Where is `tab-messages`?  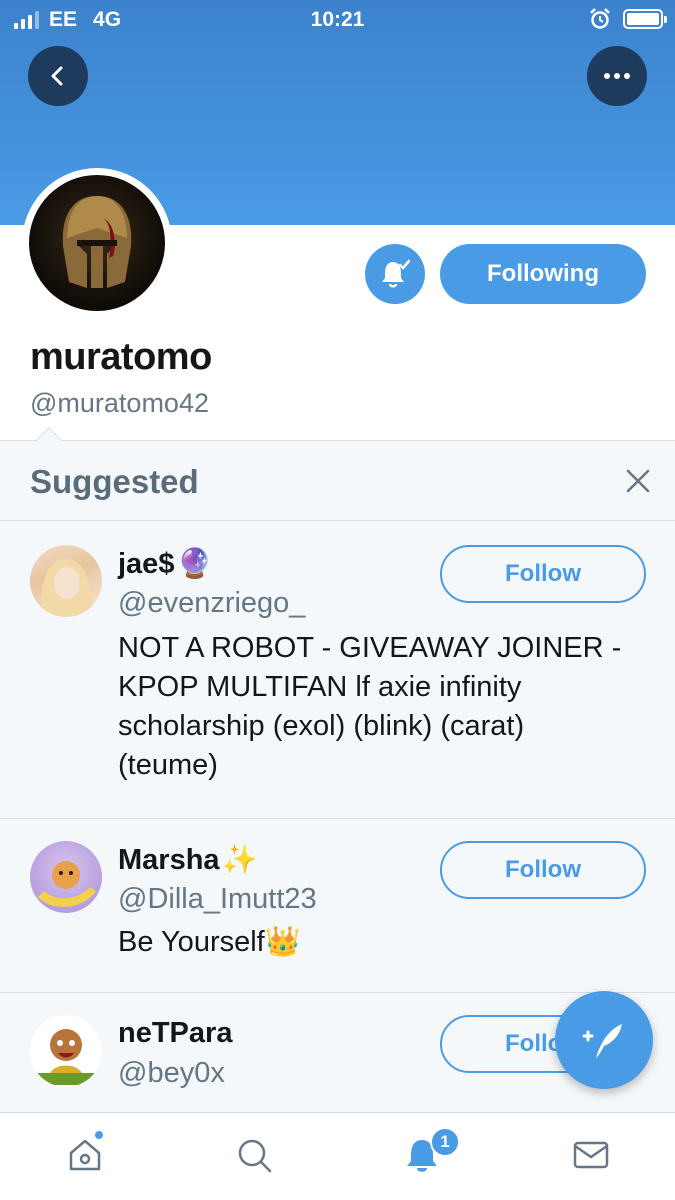
tab-messages is located at coordinates (591, 1155).